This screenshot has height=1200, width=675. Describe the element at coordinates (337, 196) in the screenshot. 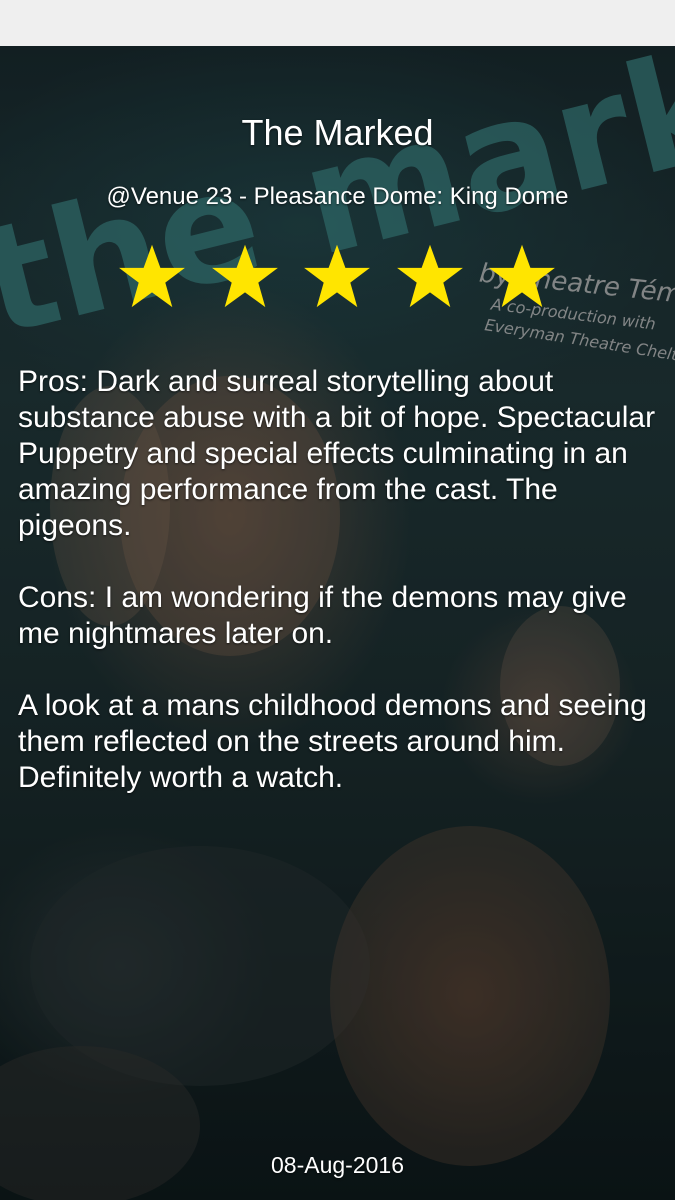

I see `venue-label: @Venue 23 - Pleasance Dome: King Dome` at that location.